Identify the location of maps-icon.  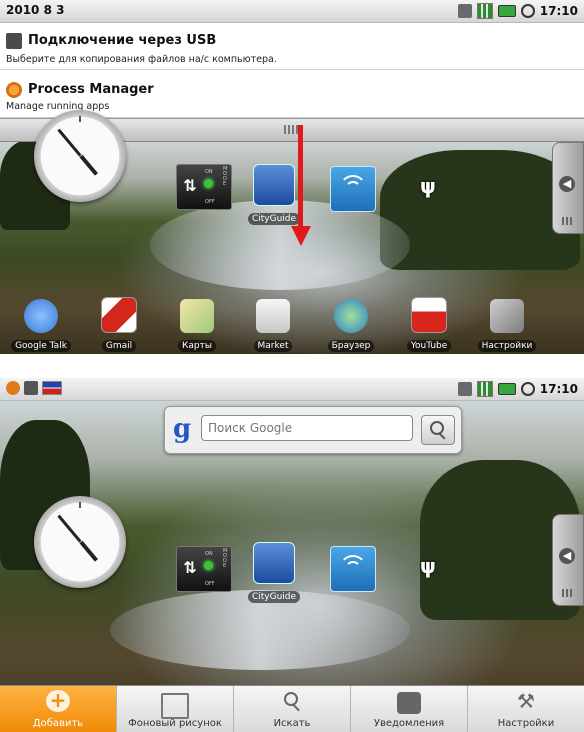
(197, 316).